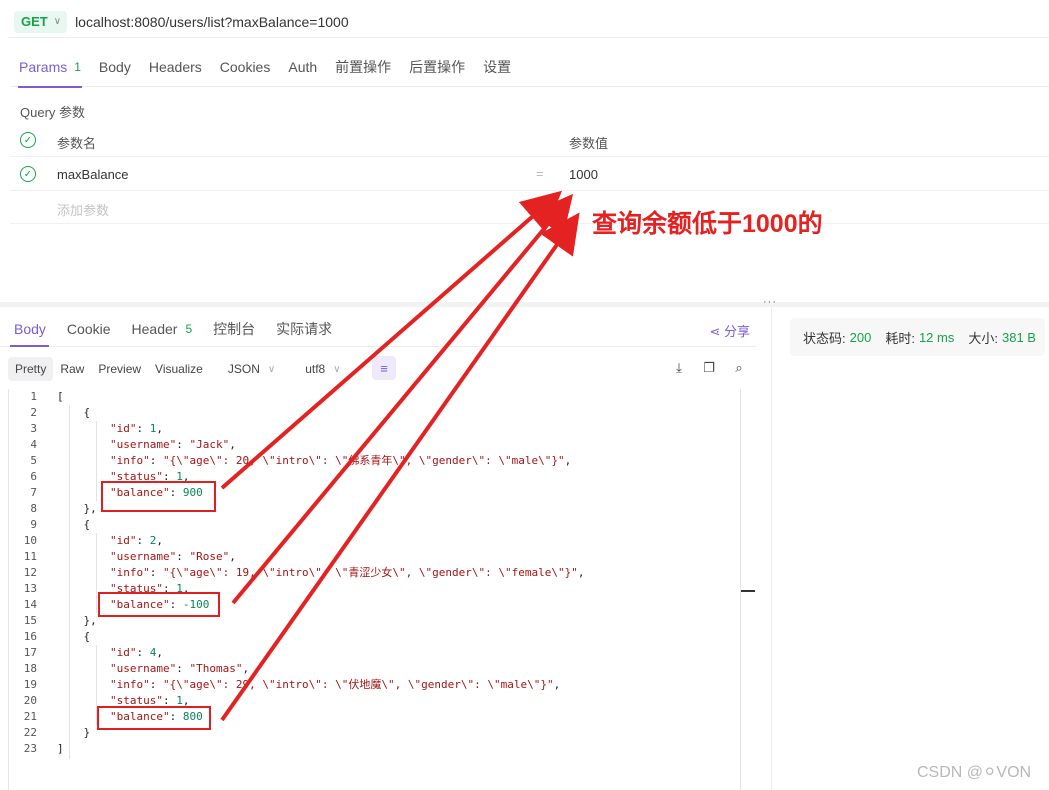 Image resolution: width=1049 pixels, height=790 pixels. Describe the element at coordinates (437, 67) in the screenshot. I see `tab-post-request: 后置操作` at that location.